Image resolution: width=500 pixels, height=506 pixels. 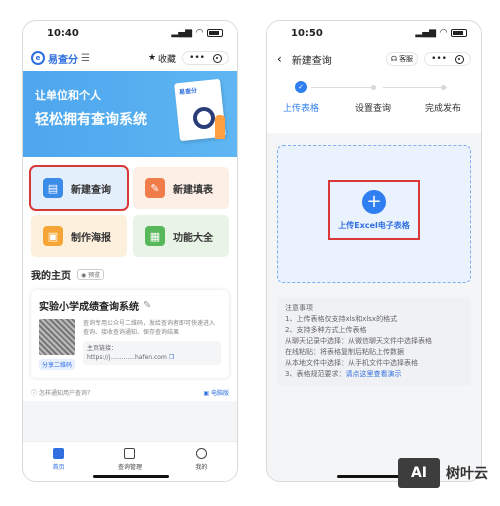 I want to click on user-icon, so click(x=201, y=453).